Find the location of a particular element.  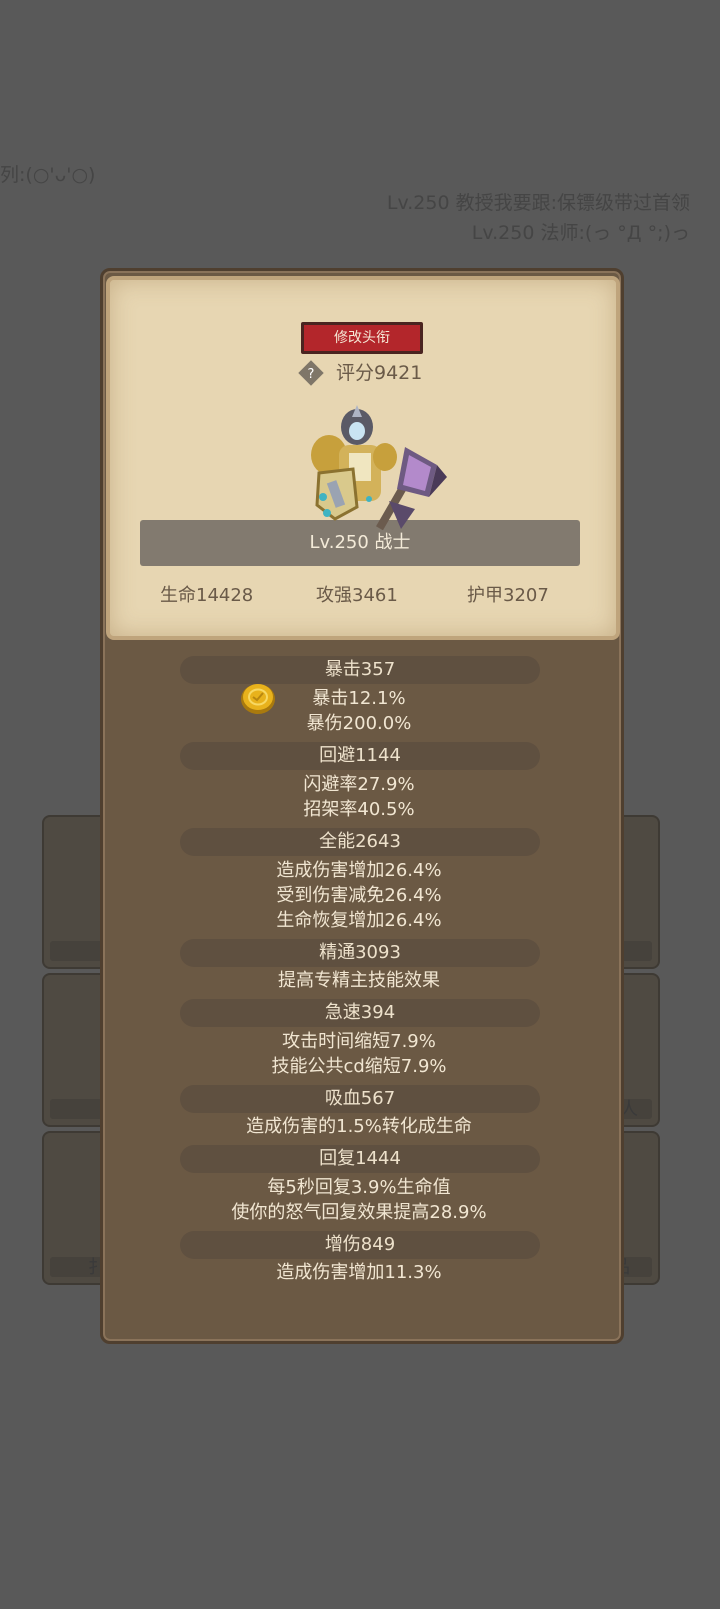

stat-detail: 生命恢复增加26.4% is located at coordinates (359, 920).